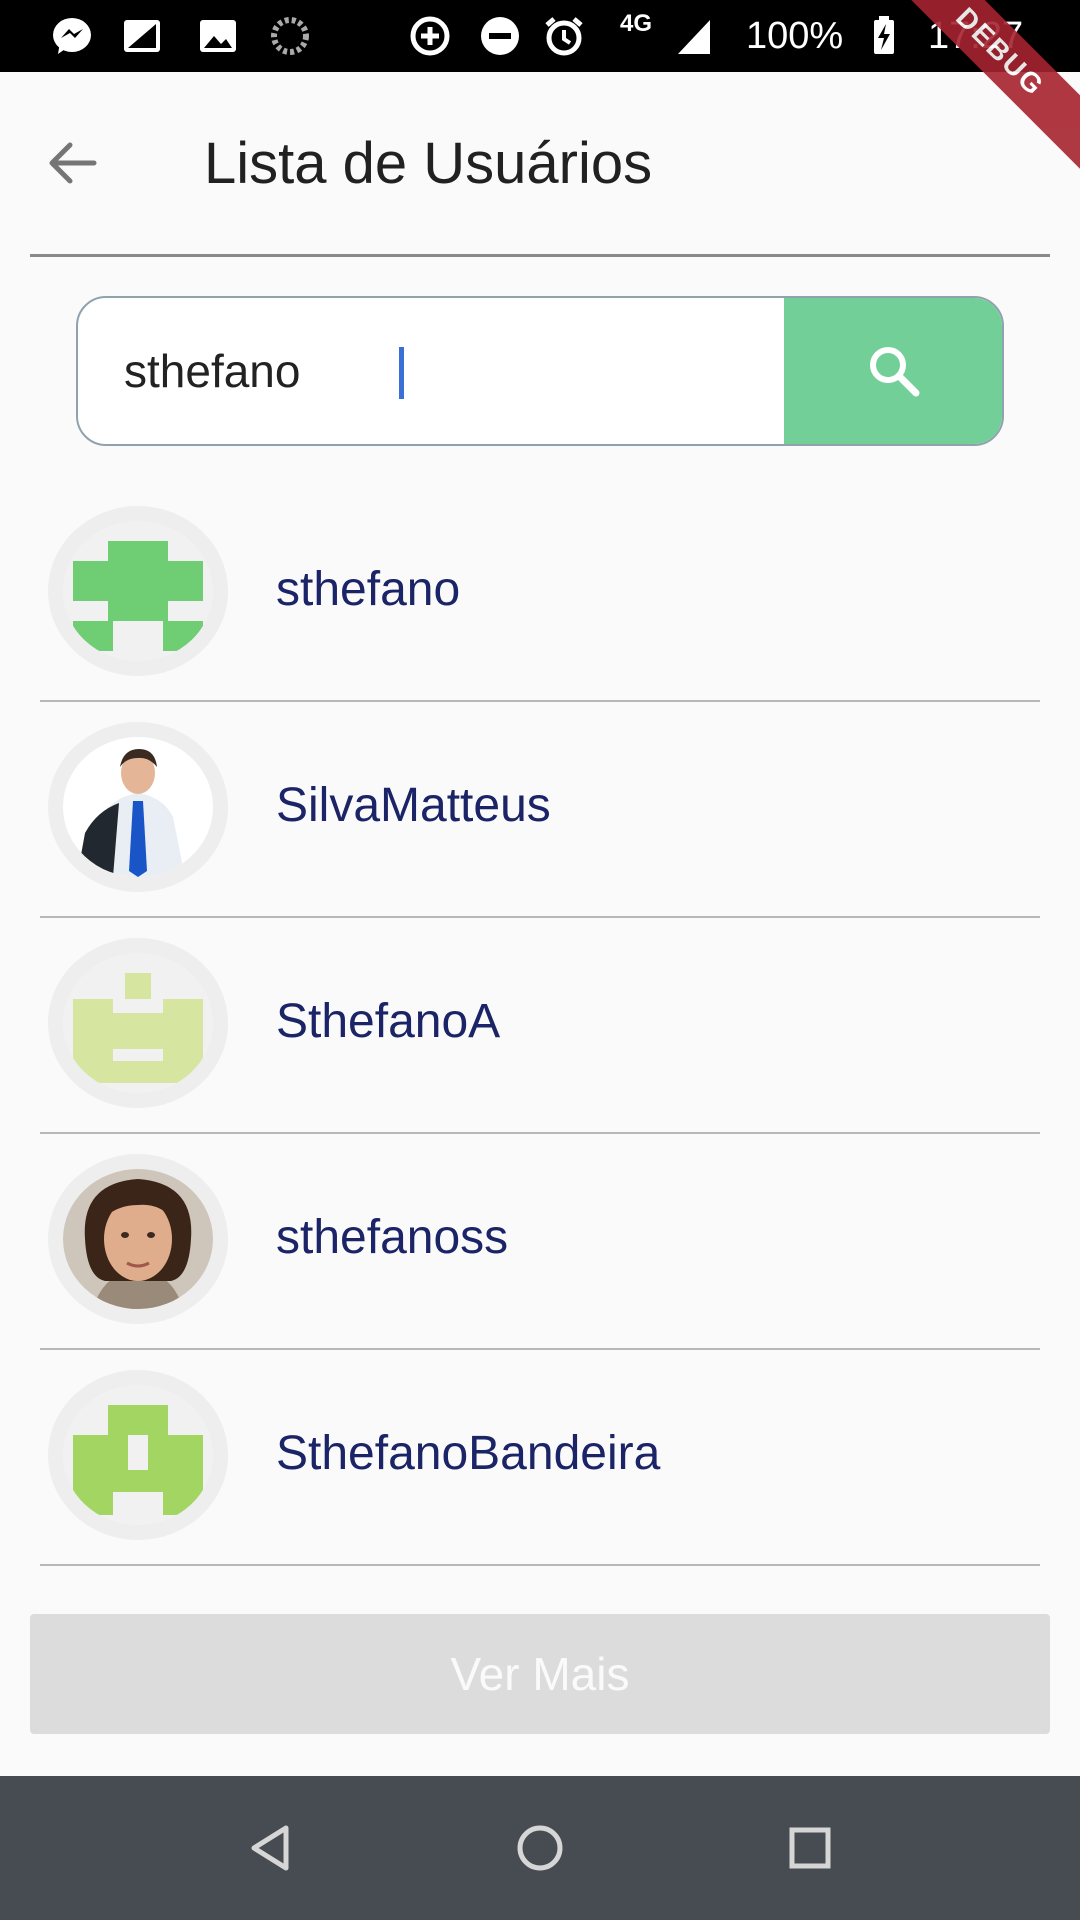 This screenshot has width=1080, height=1920. What do you see at coordinates (431, 371) in the screenshot?
I see `search-input` at bounding box center [431, 371].